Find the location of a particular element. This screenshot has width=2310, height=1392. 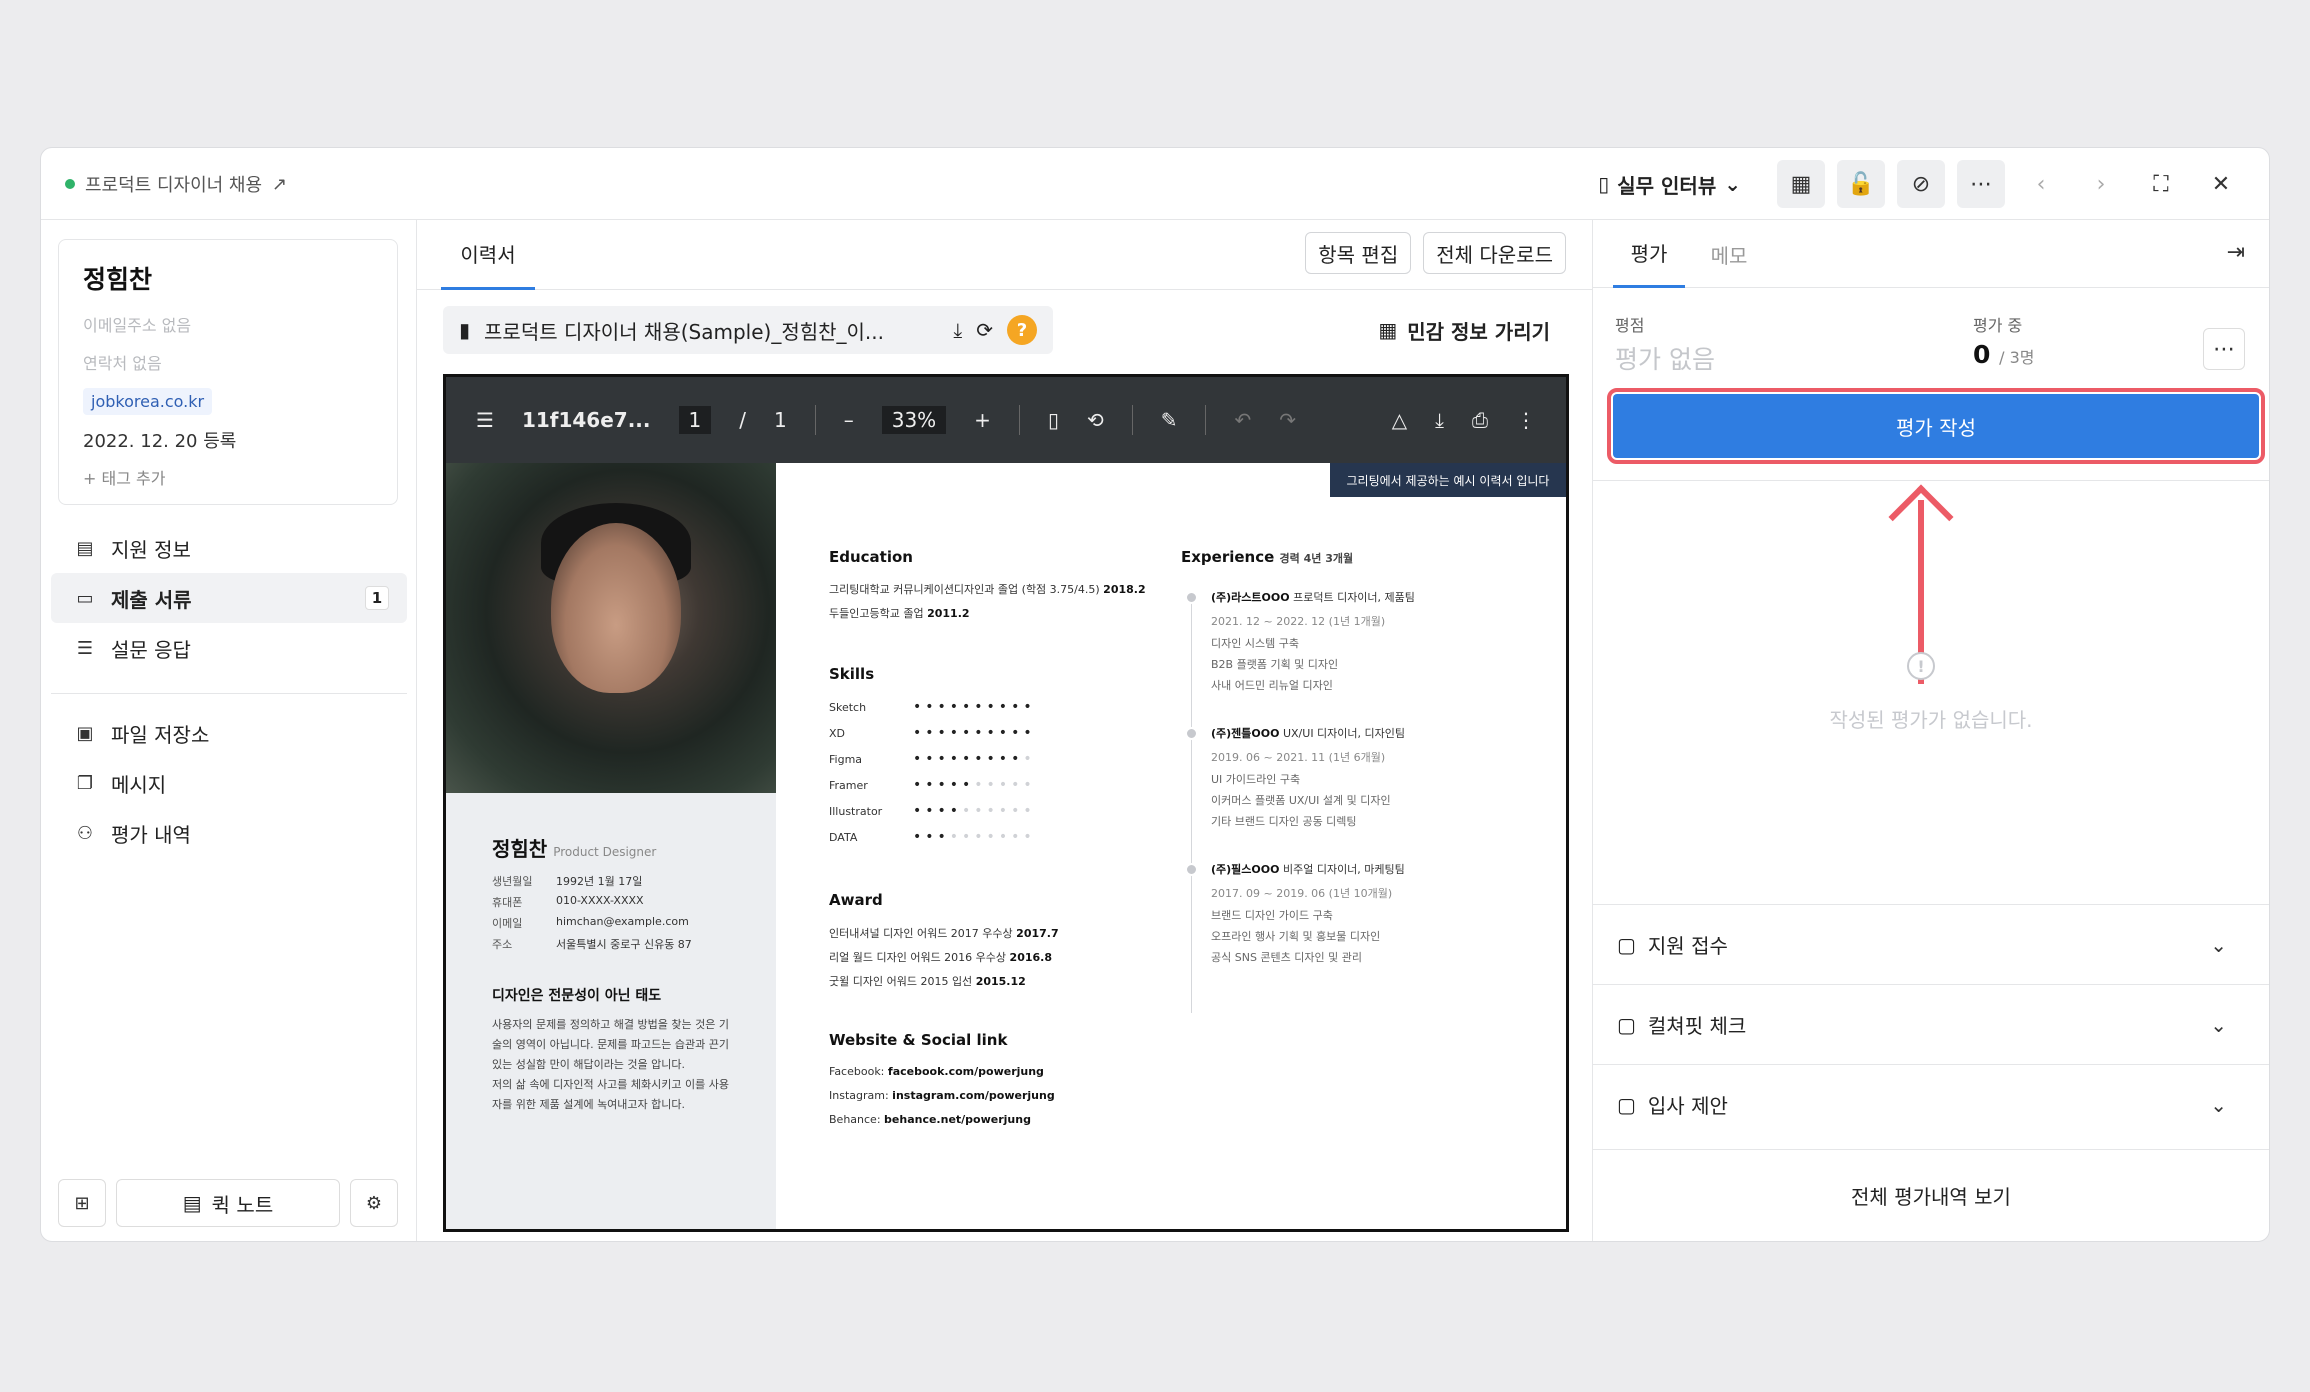

block-icon: ⊘ is located at coordinates (1921, 184).